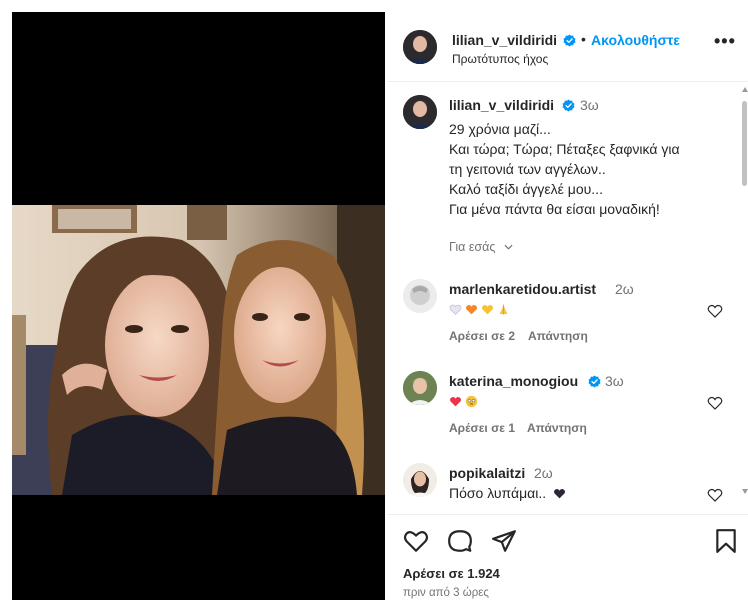  Describe the element at coordinates (455, 402) in the screenshot. I see `red-heart-icon` at that location.